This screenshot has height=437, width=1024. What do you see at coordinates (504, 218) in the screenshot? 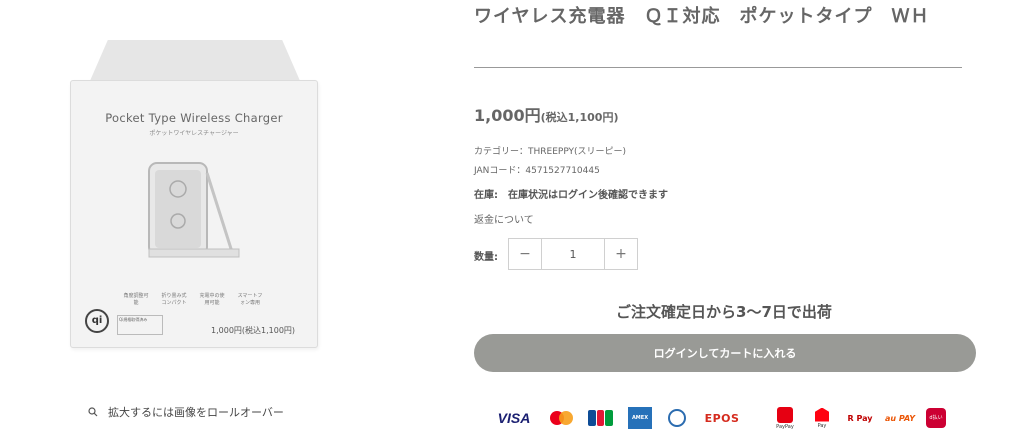
I see `refund-link: 返金について` at bounding box center [504, 218].